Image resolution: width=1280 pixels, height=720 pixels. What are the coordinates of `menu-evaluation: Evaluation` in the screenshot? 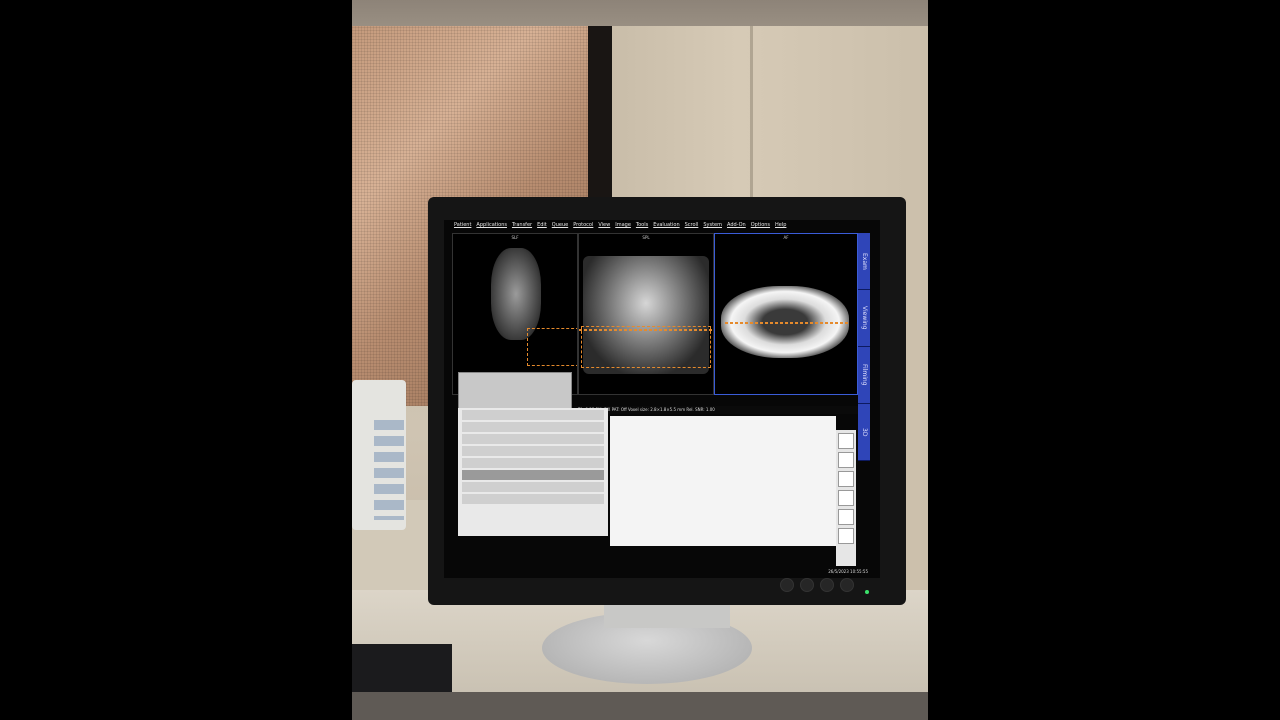 It's located at (666, 225).